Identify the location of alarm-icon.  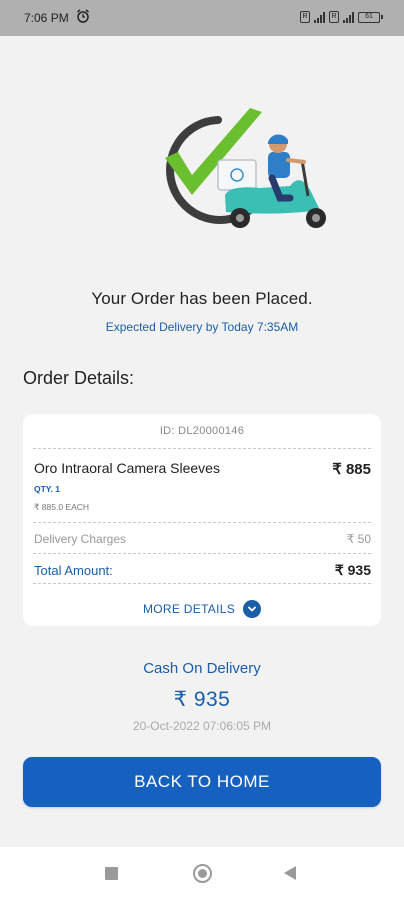
(83, 16).